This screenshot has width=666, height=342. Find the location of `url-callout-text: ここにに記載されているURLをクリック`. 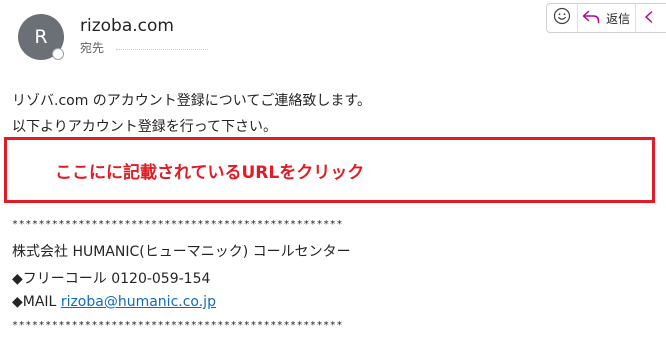

url-callout-text: ここにに記載されているURLをクリック is located at coordinates (210, 173).